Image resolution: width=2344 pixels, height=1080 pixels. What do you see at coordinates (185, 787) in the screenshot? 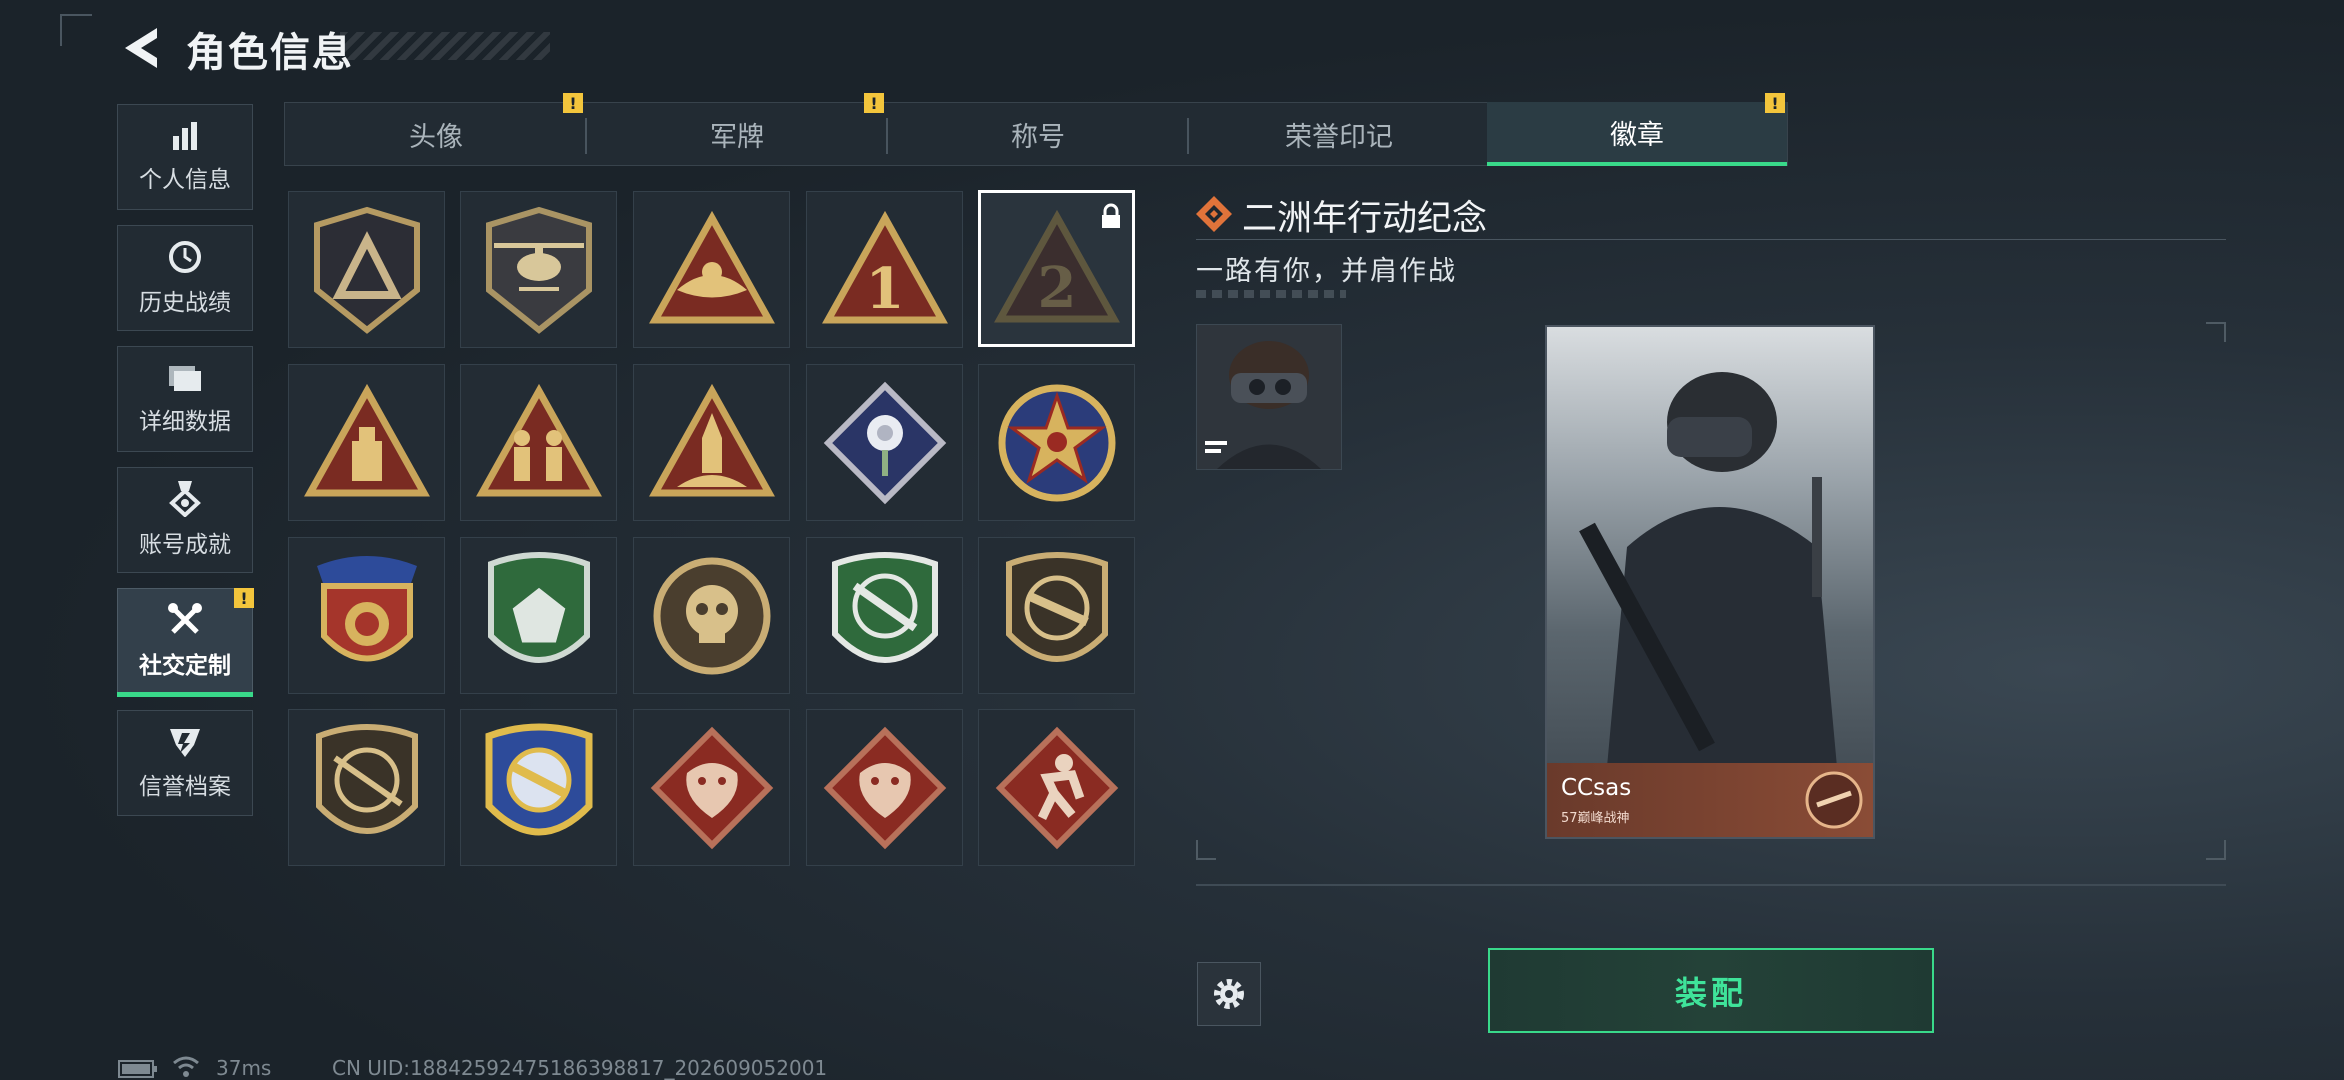
I see `sidebar-item-label: 信誉档案` at bounding box center [185, 787].